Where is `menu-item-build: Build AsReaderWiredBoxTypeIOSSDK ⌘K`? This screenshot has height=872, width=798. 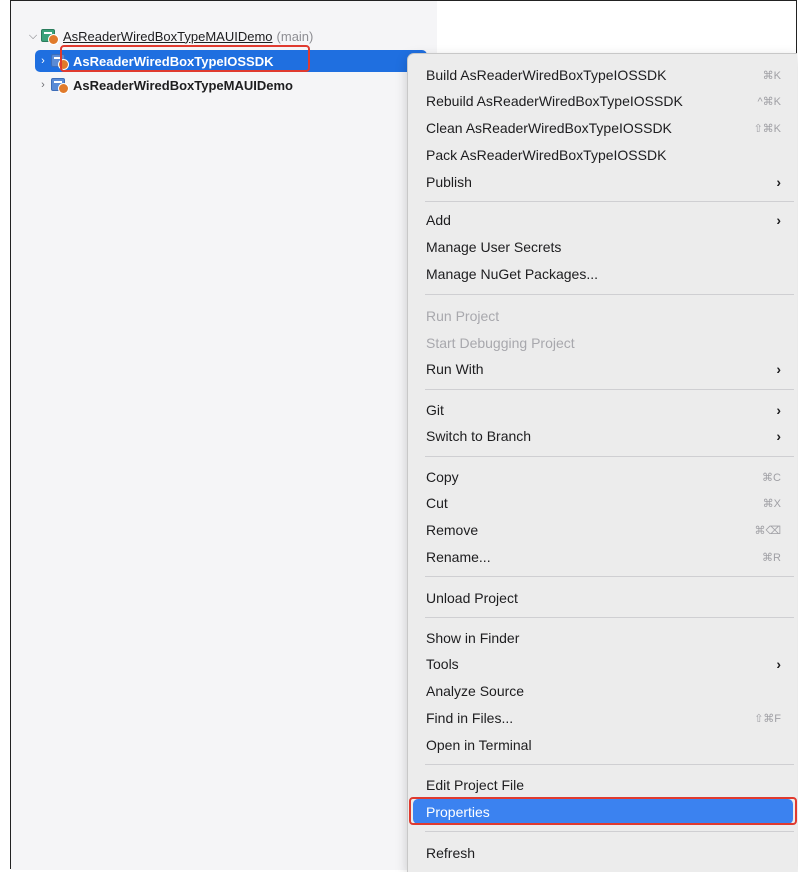
menu-item-build: Build AsReaderWiredBoxTypeIOSSDK ⌘K is located at coordinates (603, 75).